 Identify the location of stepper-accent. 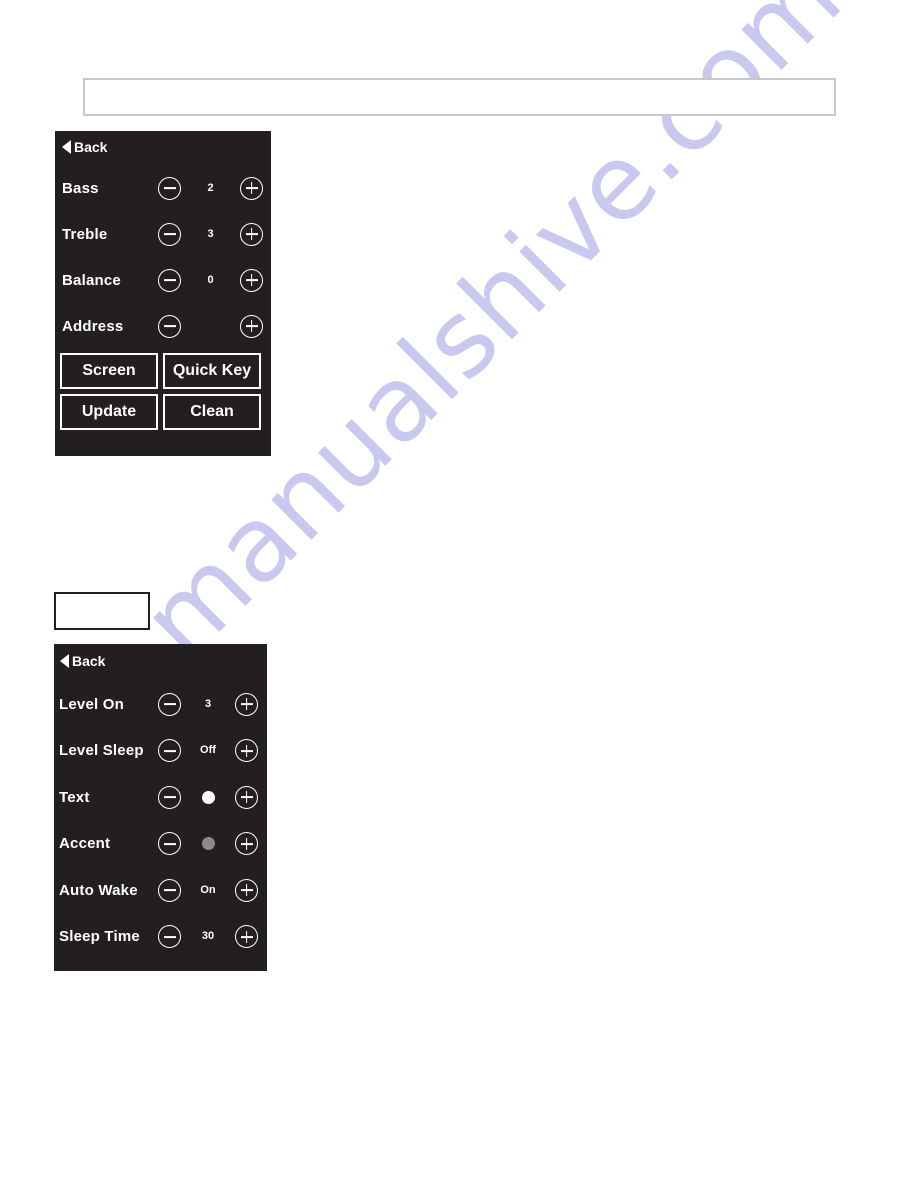
(208, 844).